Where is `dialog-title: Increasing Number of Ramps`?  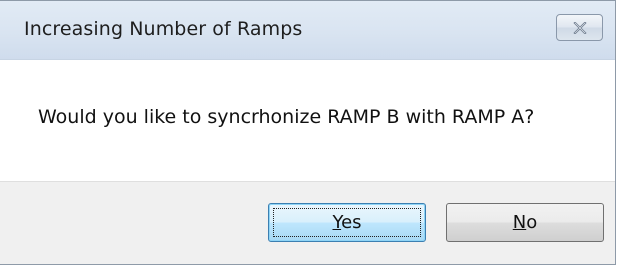
dialog-title: Increasing Number of Ramps is located at coordinates (163, 29).